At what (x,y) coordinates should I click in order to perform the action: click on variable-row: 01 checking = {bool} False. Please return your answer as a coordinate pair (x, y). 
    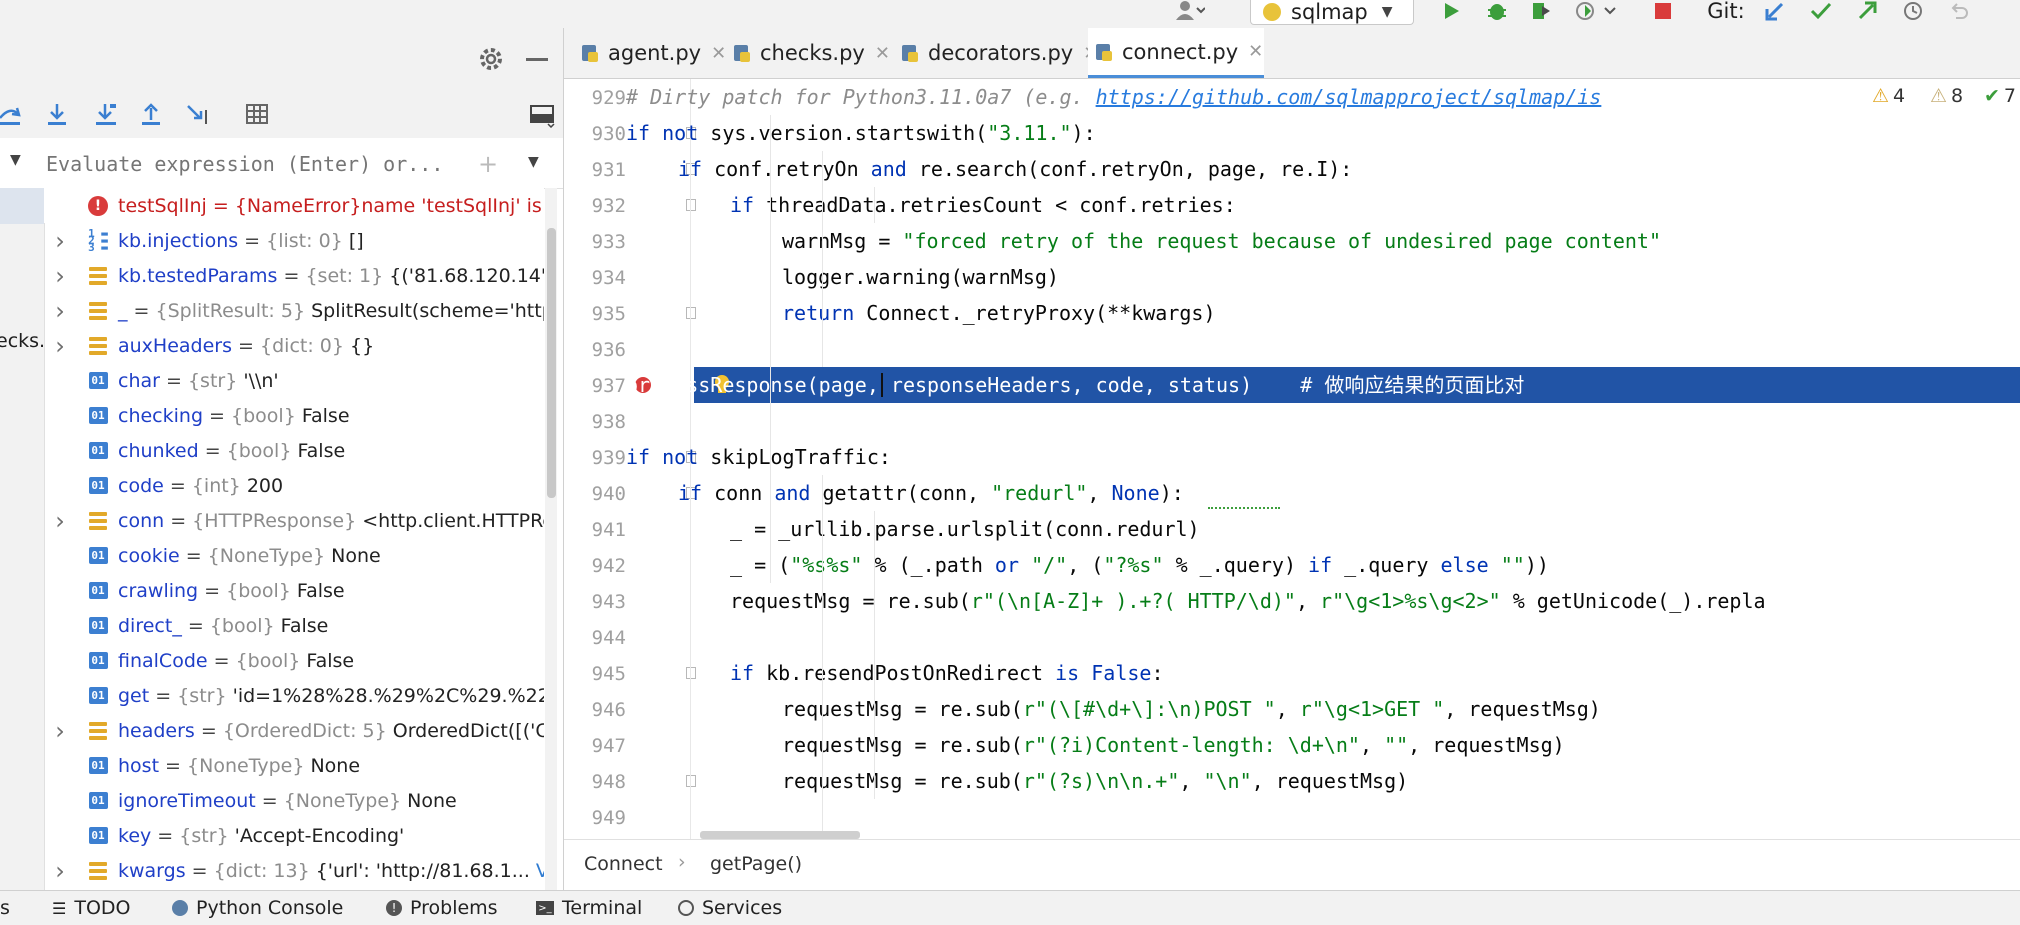
    Looking at the image, I should click on (294, 415).